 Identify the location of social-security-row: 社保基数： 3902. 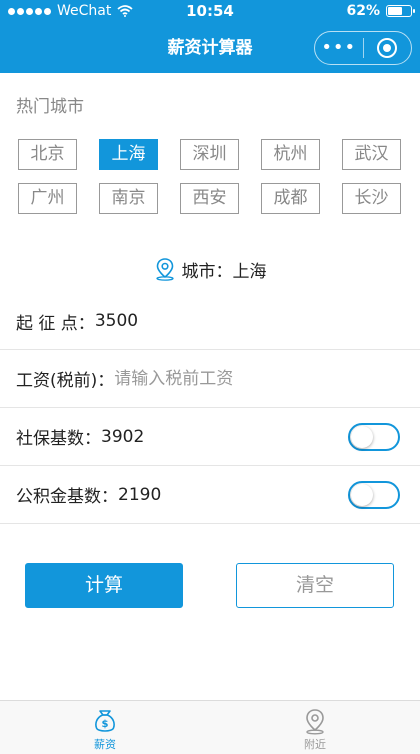
(210, 437).